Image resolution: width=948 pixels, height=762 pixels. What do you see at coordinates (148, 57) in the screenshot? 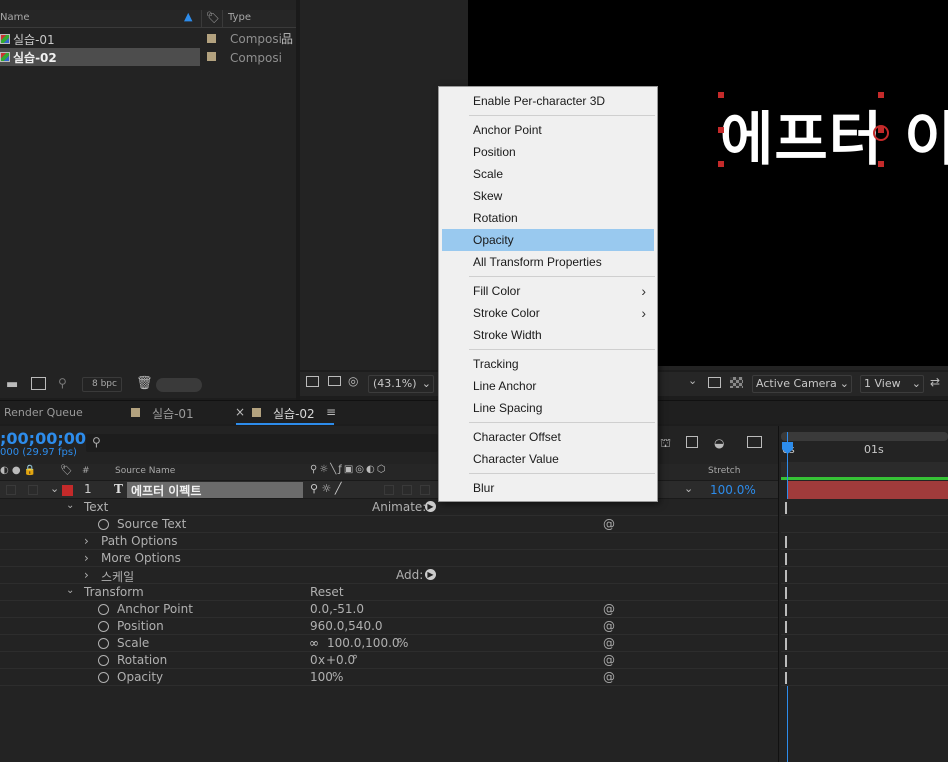
I see `project-item: 실습-02 Composi` at bounding box center [148, 57].